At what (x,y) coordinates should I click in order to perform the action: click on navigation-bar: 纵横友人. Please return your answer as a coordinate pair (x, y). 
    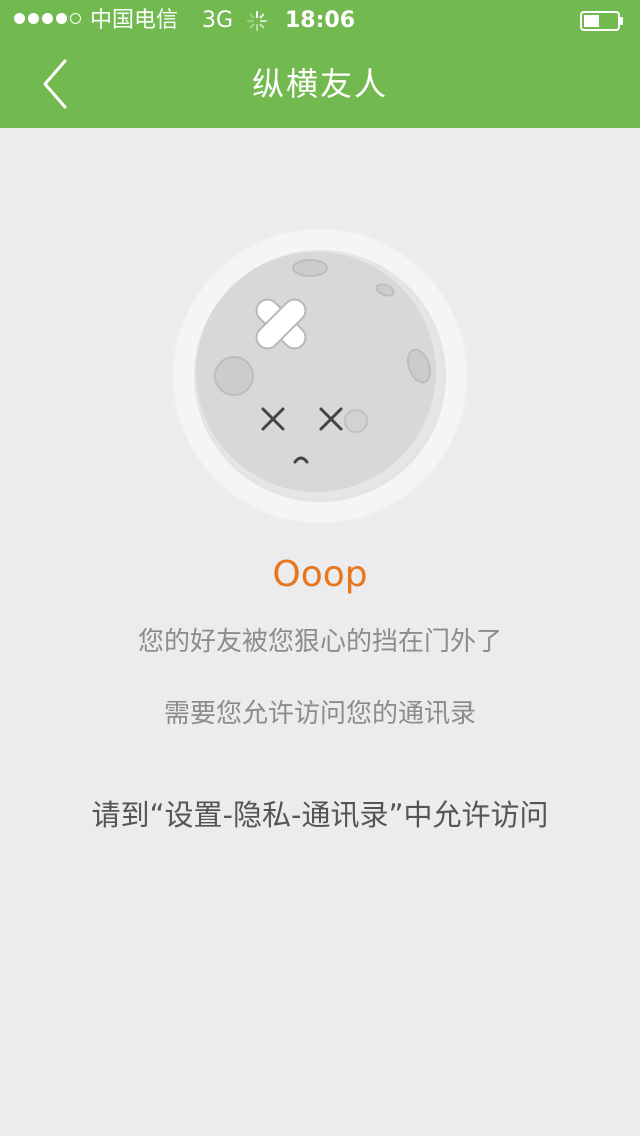
    Looking at the image, I should click on (320, 84).